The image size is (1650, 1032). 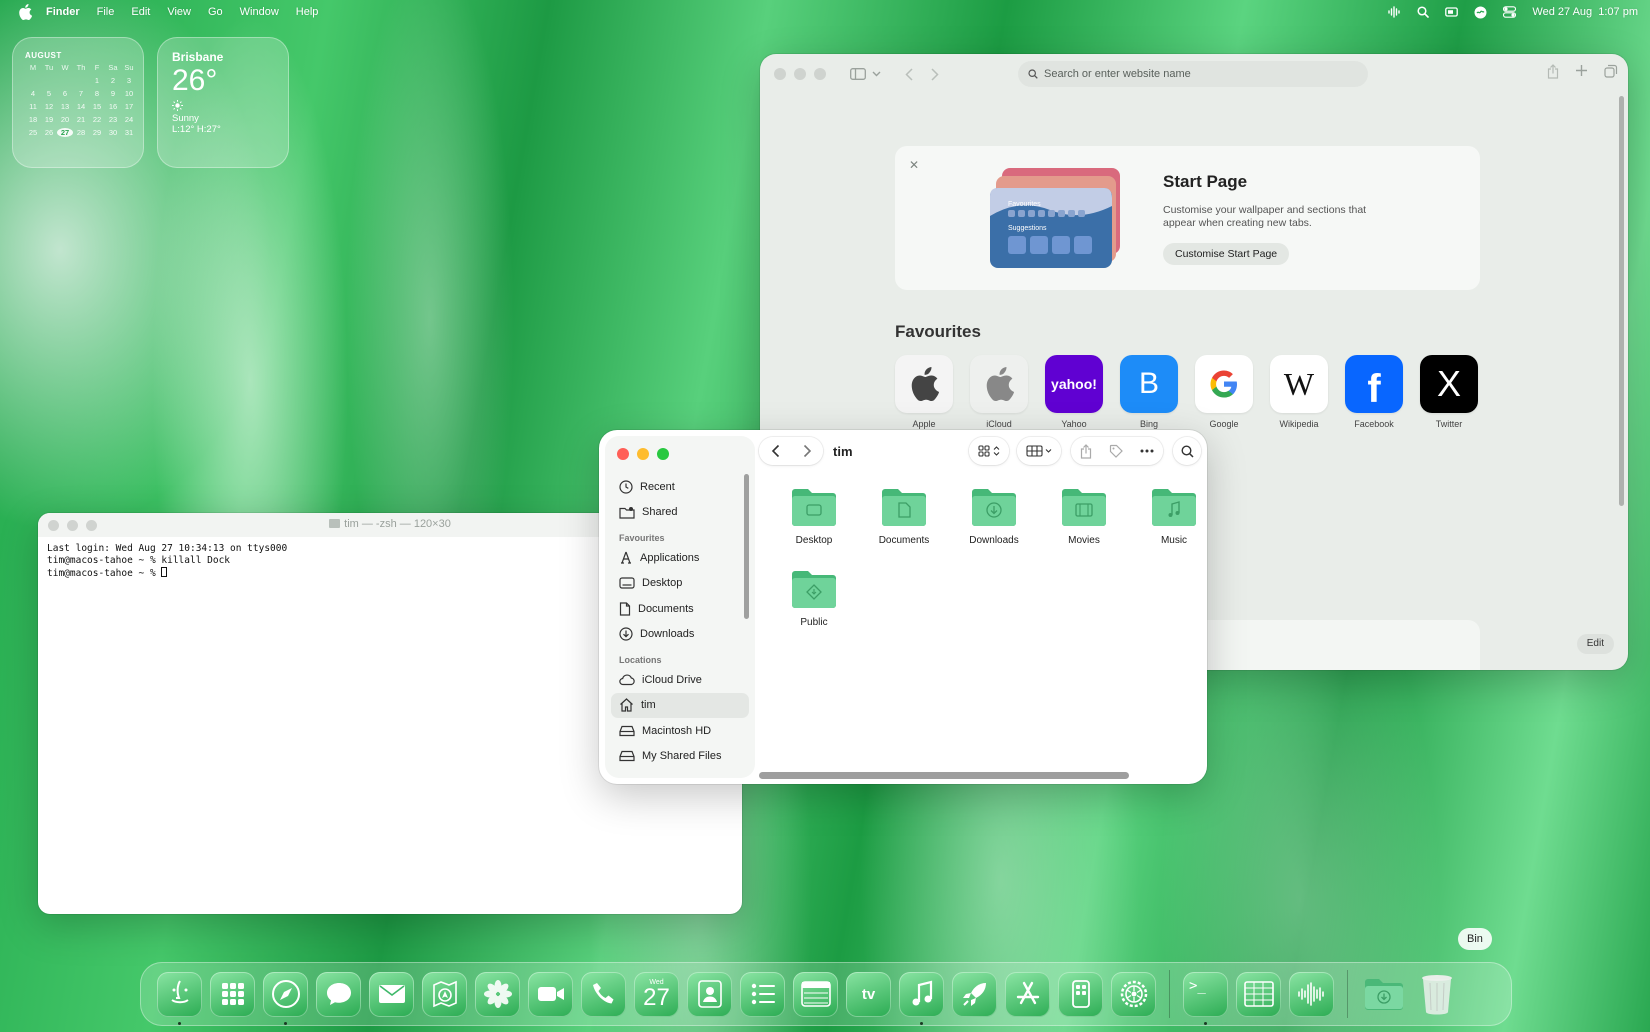 I want to click on folder-documents: Documents, so click(x=904, y=516).